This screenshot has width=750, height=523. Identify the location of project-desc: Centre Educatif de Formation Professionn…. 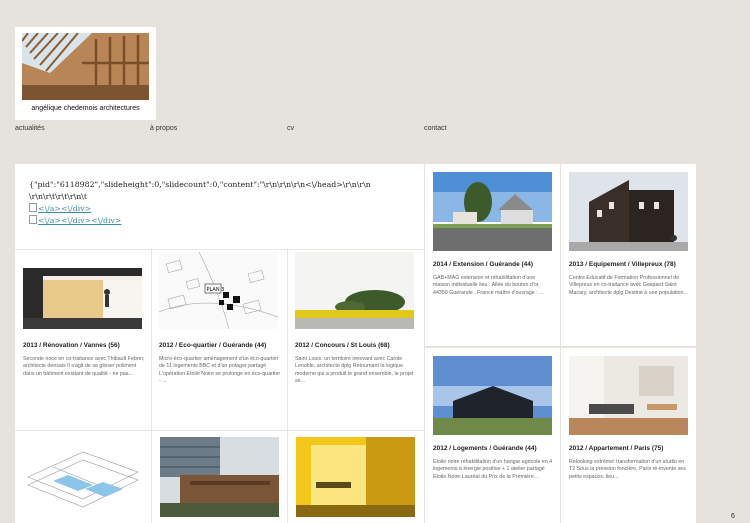
(628, 285).